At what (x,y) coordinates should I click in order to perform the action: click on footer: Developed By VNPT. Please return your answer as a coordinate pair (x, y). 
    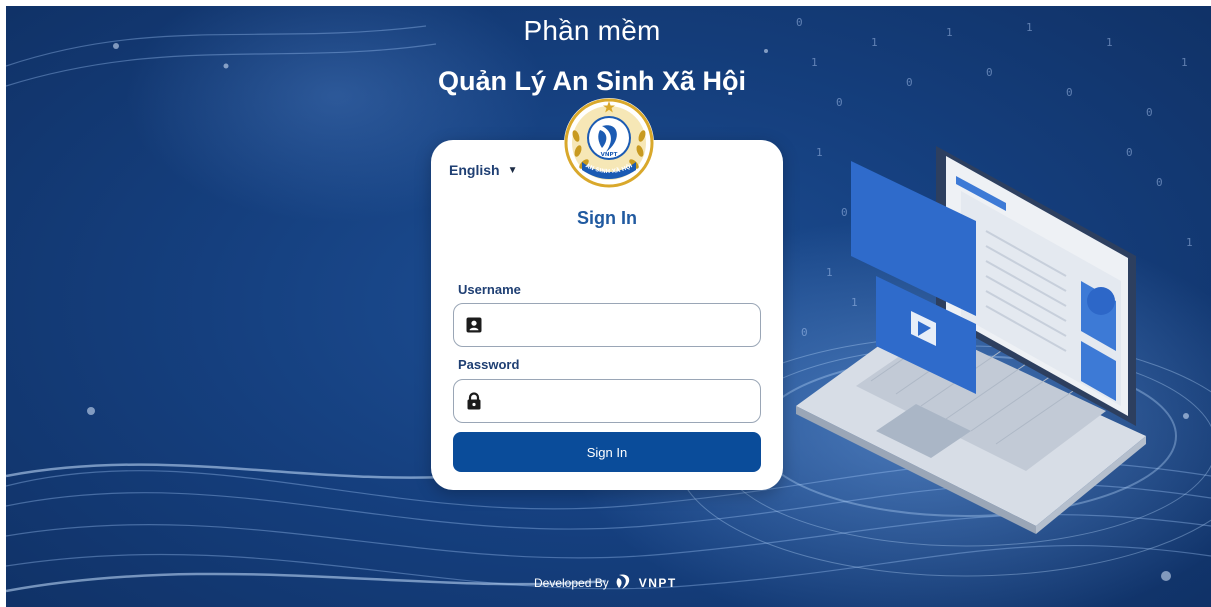
    Looking at the image, I should click on (605, 582).